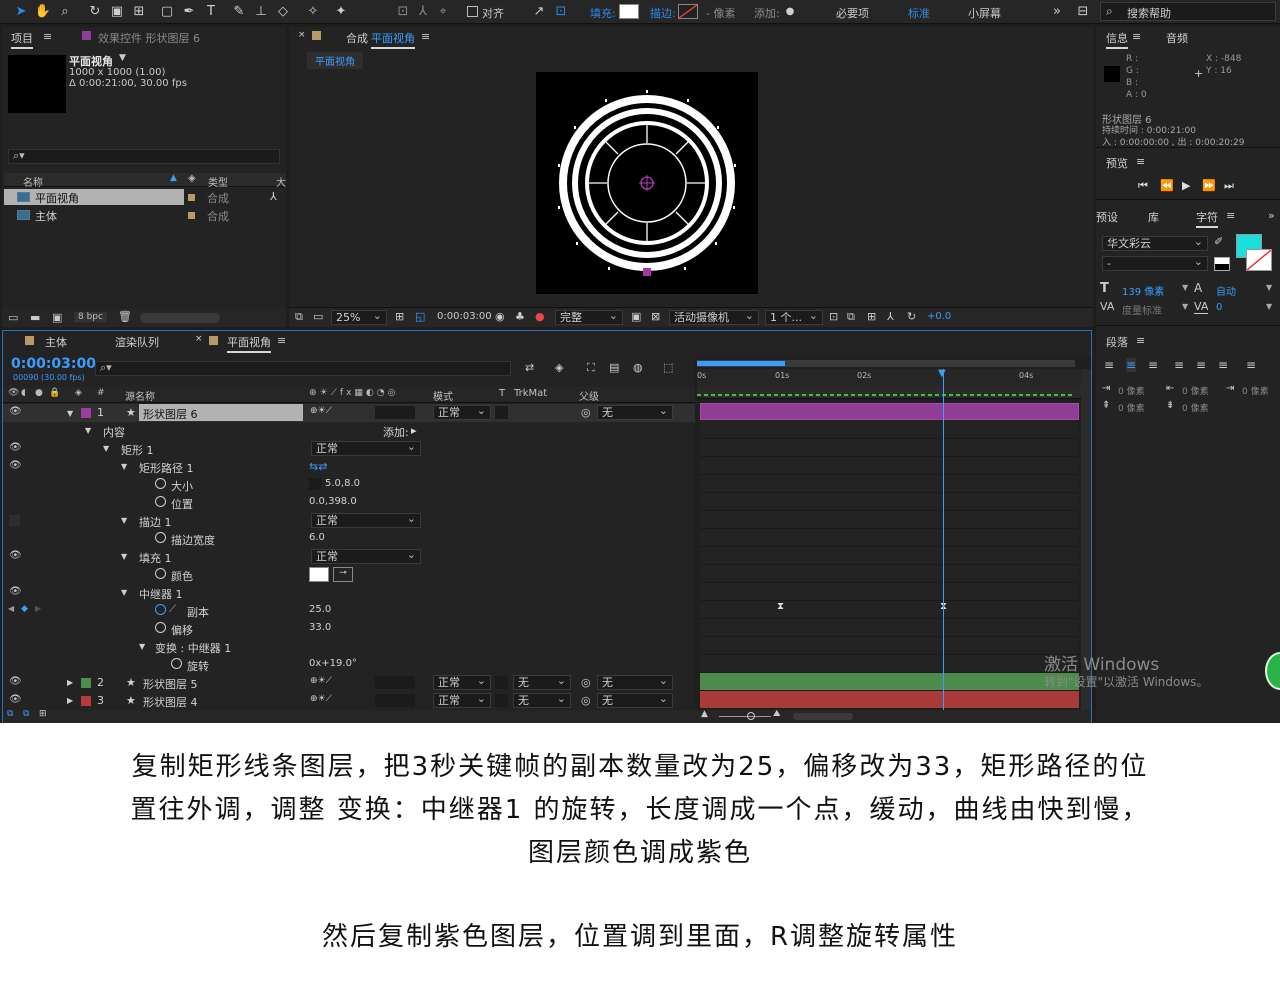 The width and height of the screenshot is (1280, 996). I want to click on workspace-small-screen: 小屏幕, so click(984, 13).